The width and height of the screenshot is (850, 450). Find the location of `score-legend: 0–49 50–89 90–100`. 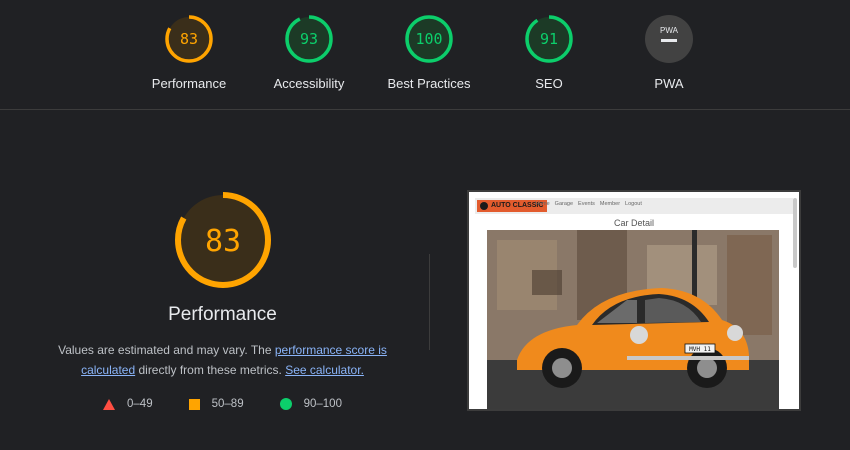

score-legend: 0–49 50–89 90–100 is located at coordinates (222, 404).